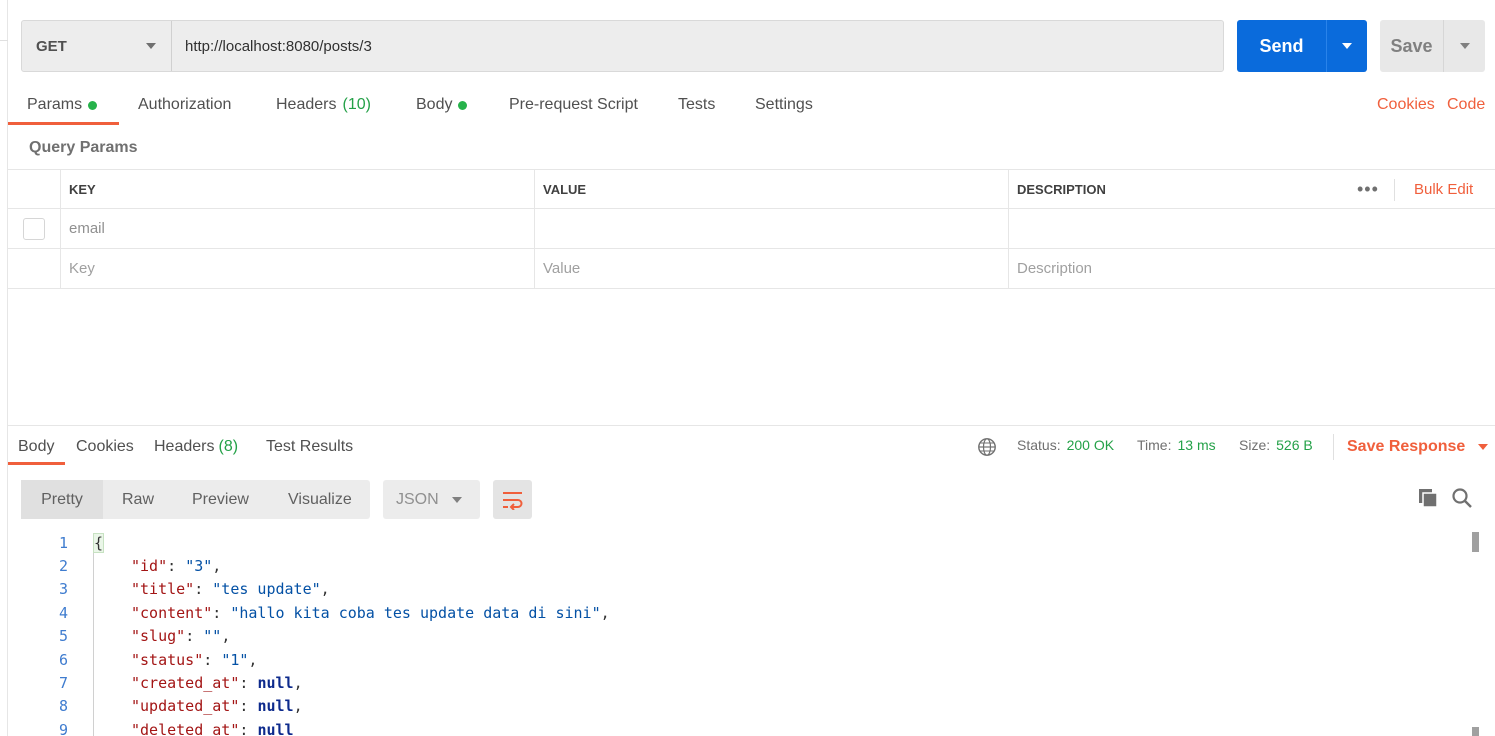 The height and width of the screenshot is (736, 1495). What do you see at coordinates (442, 105) in the screenshot?
I see `tab-body: Body` at bounding box center [442, 105].